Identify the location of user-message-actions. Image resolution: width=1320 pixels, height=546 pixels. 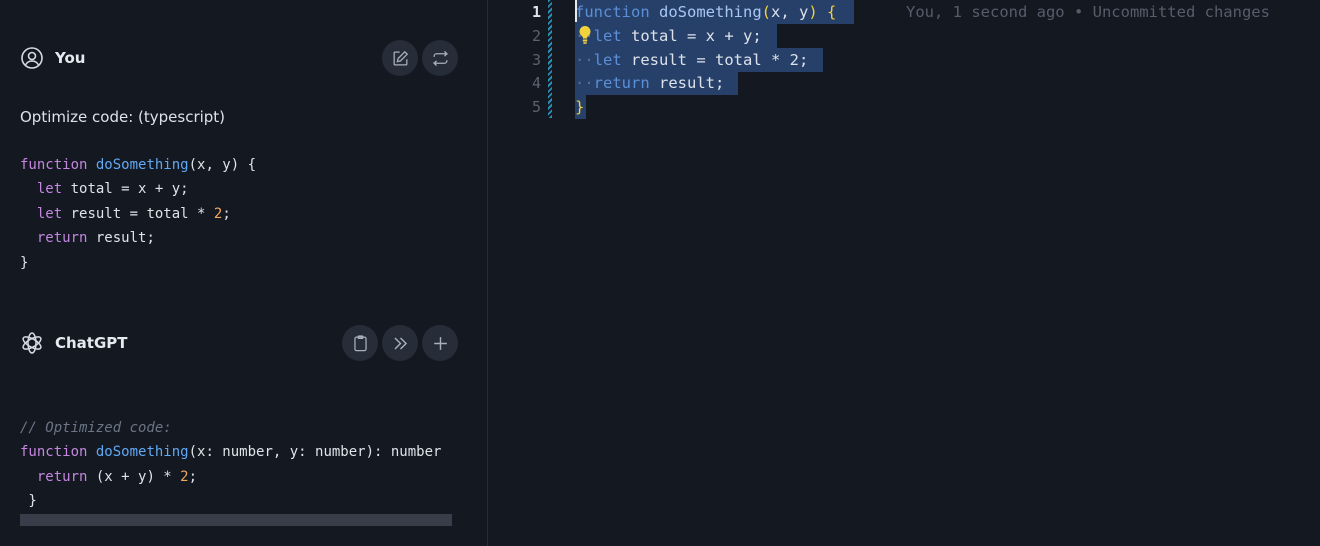
(420, 58).